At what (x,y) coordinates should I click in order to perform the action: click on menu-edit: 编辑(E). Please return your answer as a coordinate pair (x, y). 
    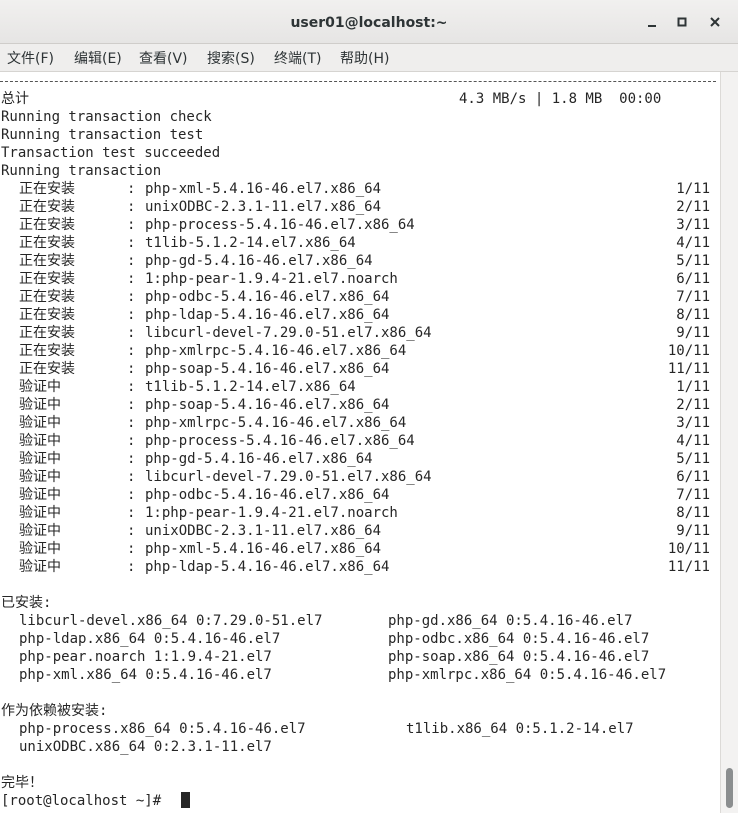
    Looking at the image, I should click on (98, 58).